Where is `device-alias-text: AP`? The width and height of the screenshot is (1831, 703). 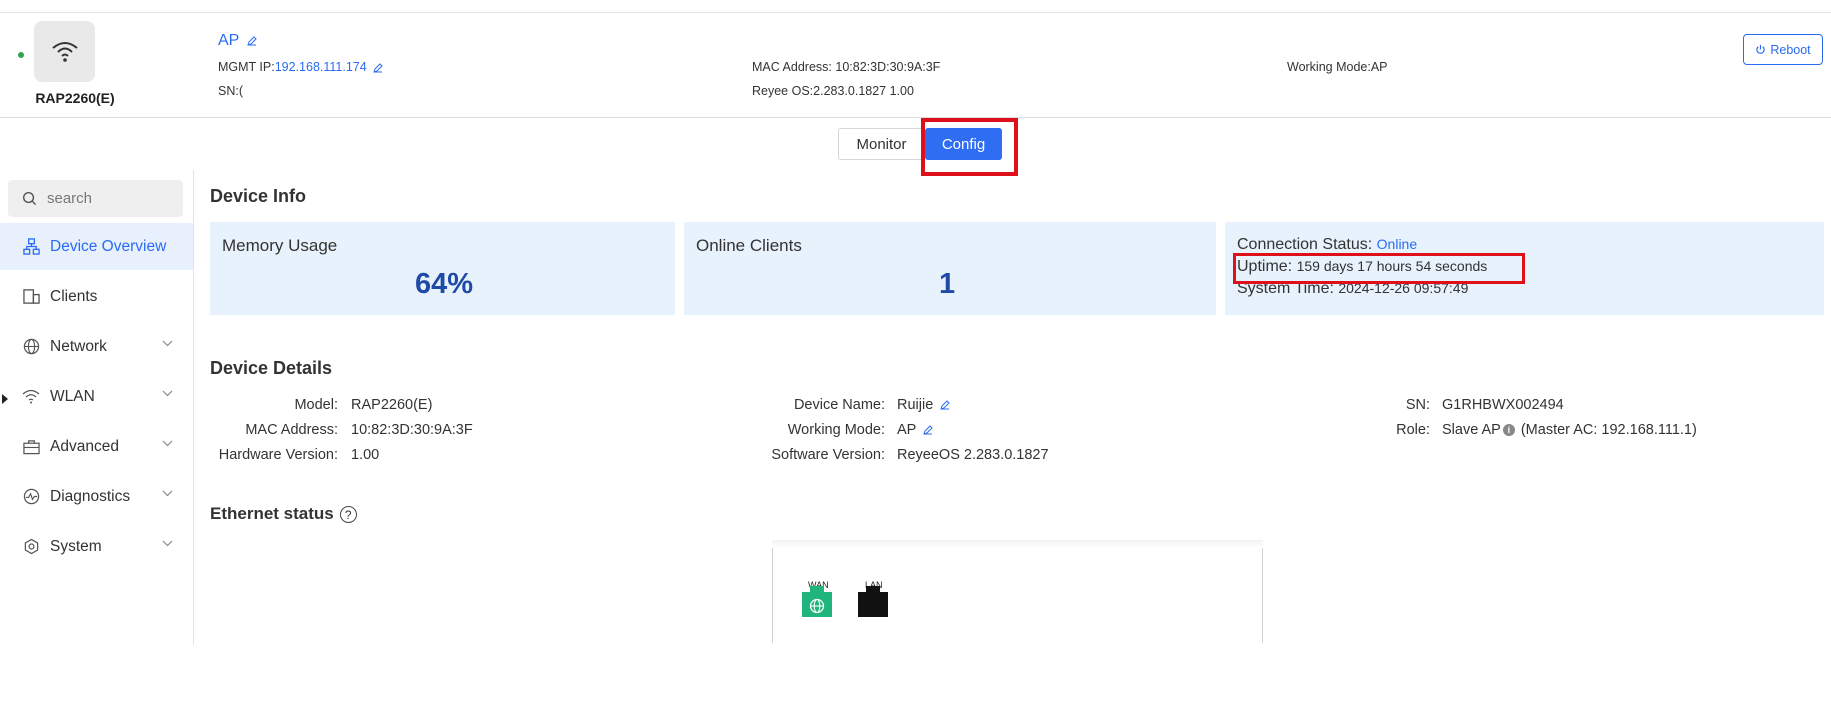 device-alias-text: AP is located at coordinates (228, 40).